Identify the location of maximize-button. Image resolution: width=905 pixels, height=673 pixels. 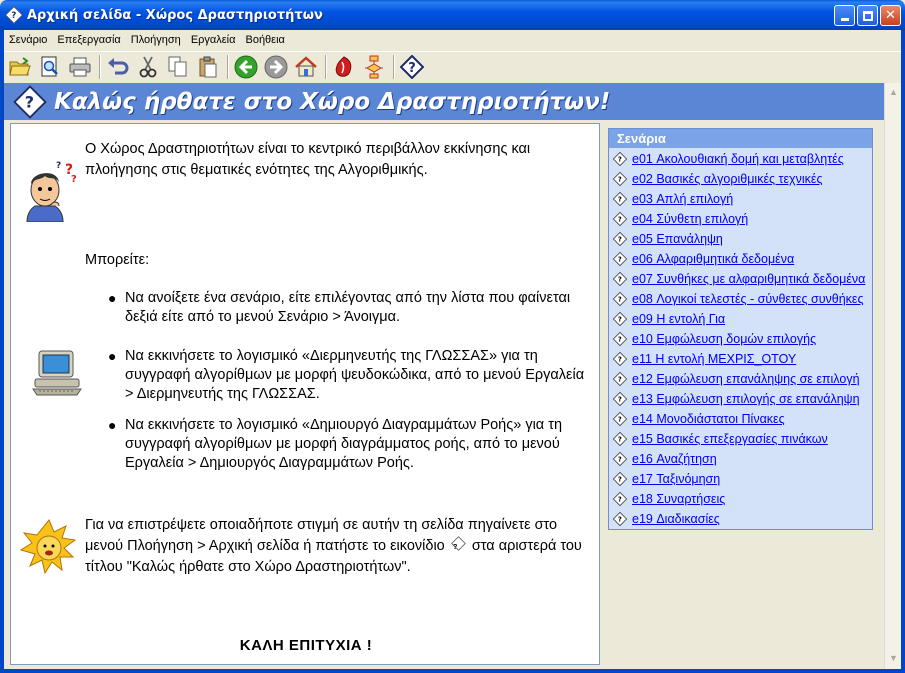
(867, 15).